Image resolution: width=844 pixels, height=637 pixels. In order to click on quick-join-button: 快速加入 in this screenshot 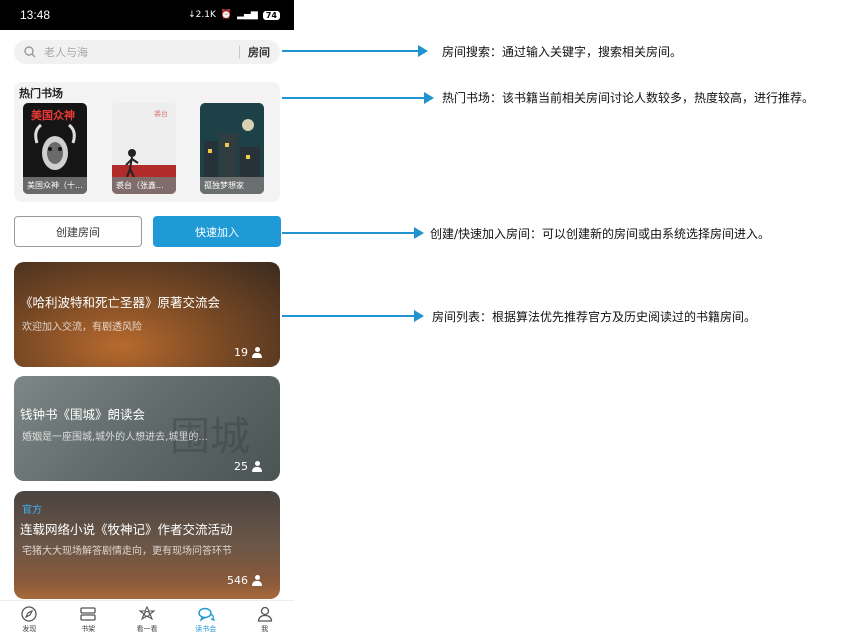, I will do `click(217, 231)`.